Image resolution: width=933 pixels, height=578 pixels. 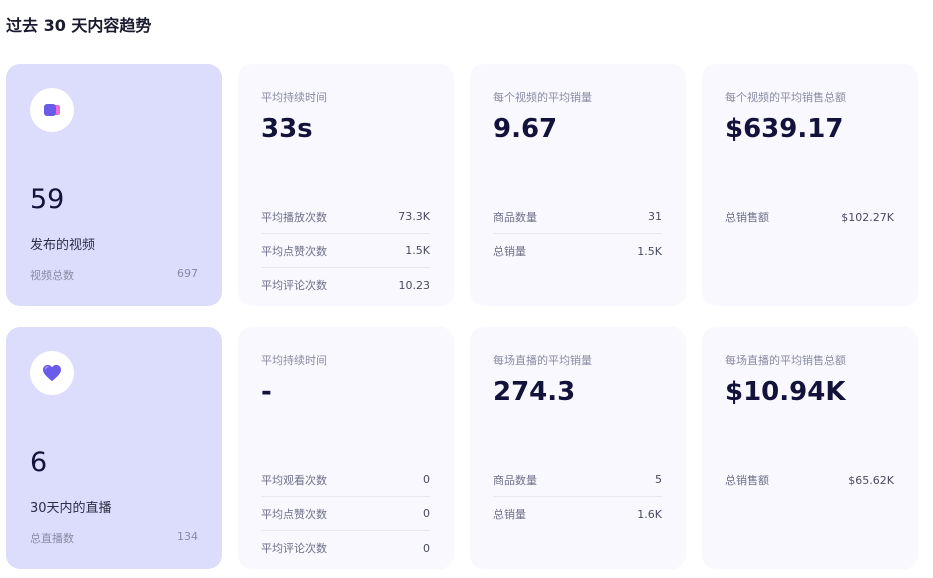 I want to click on lives-count-label: 30天内的直播, so click(x=71, y=508).